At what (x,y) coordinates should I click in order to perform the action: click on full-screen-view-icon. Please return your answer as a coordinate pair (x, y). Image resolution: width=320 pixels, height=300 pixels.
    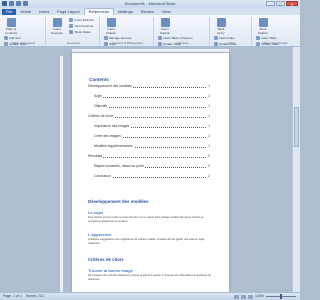
    Looking at the image, I should click on (244, 296).